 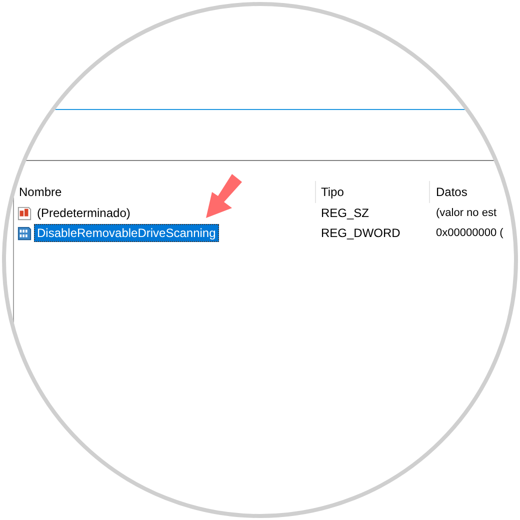 I want to click on column-header: Tipo, so click(x=373, y=192).